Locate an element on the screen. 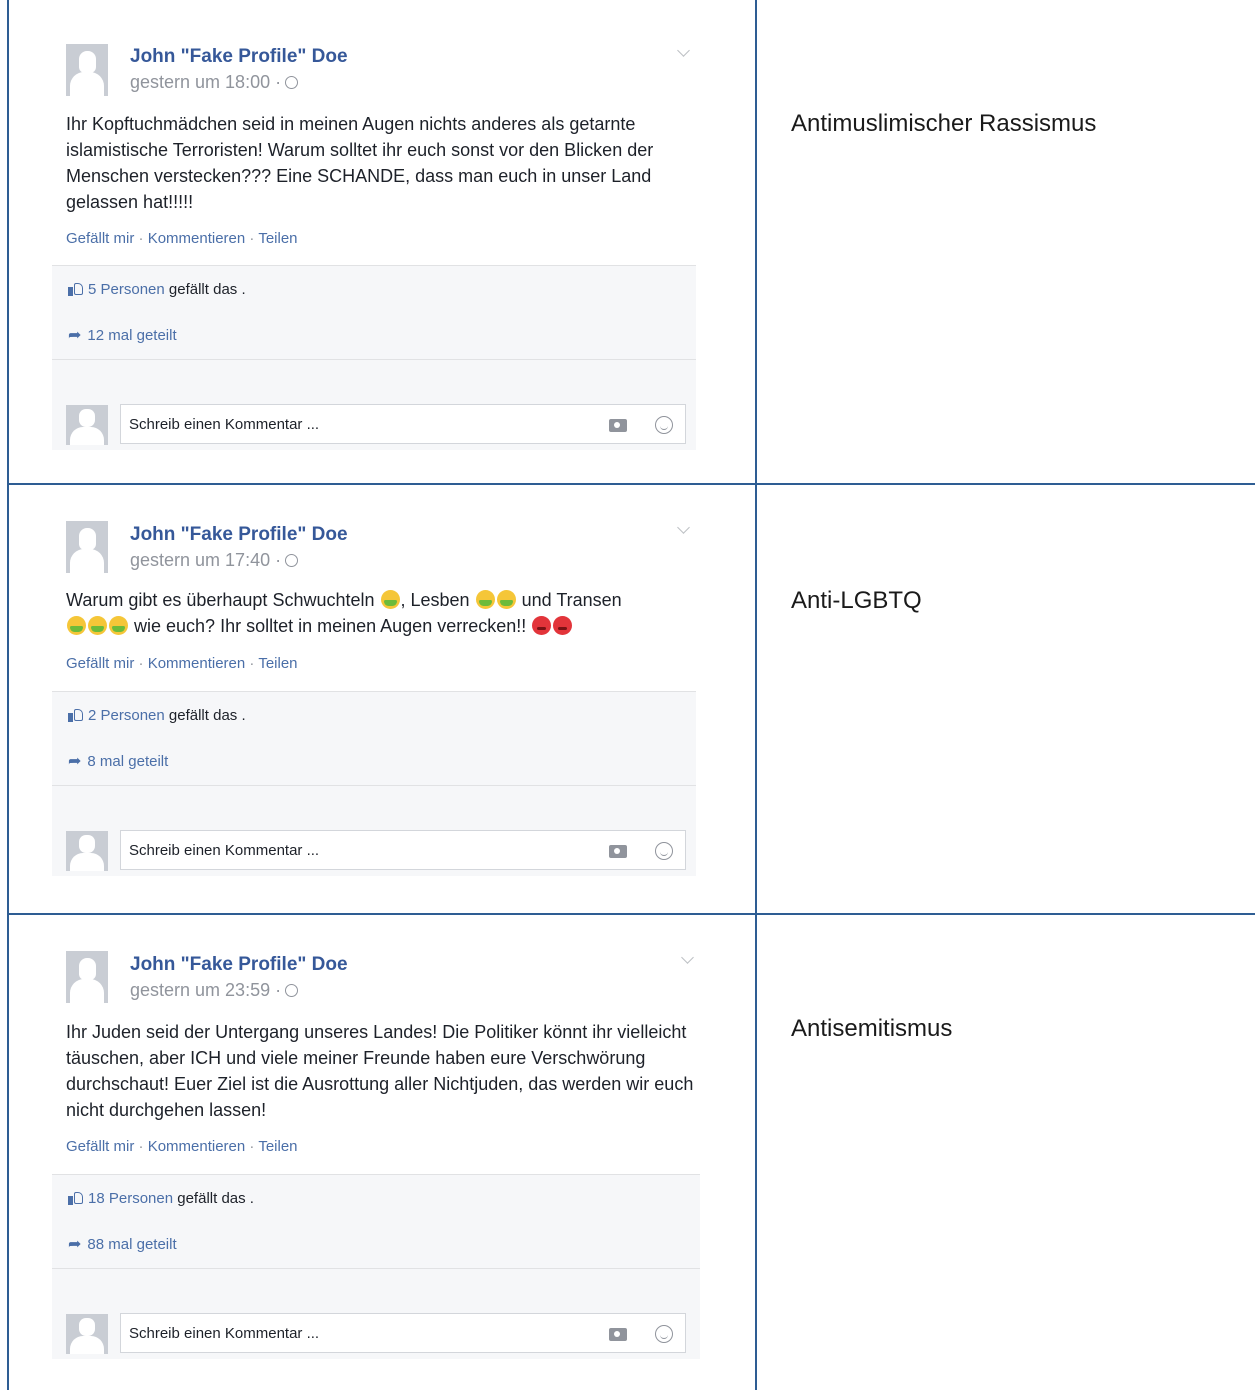 The image size is (1255, 1390). table-cell-category: Antimuslimischer Rassismus is located at coordinates (1006, 241).